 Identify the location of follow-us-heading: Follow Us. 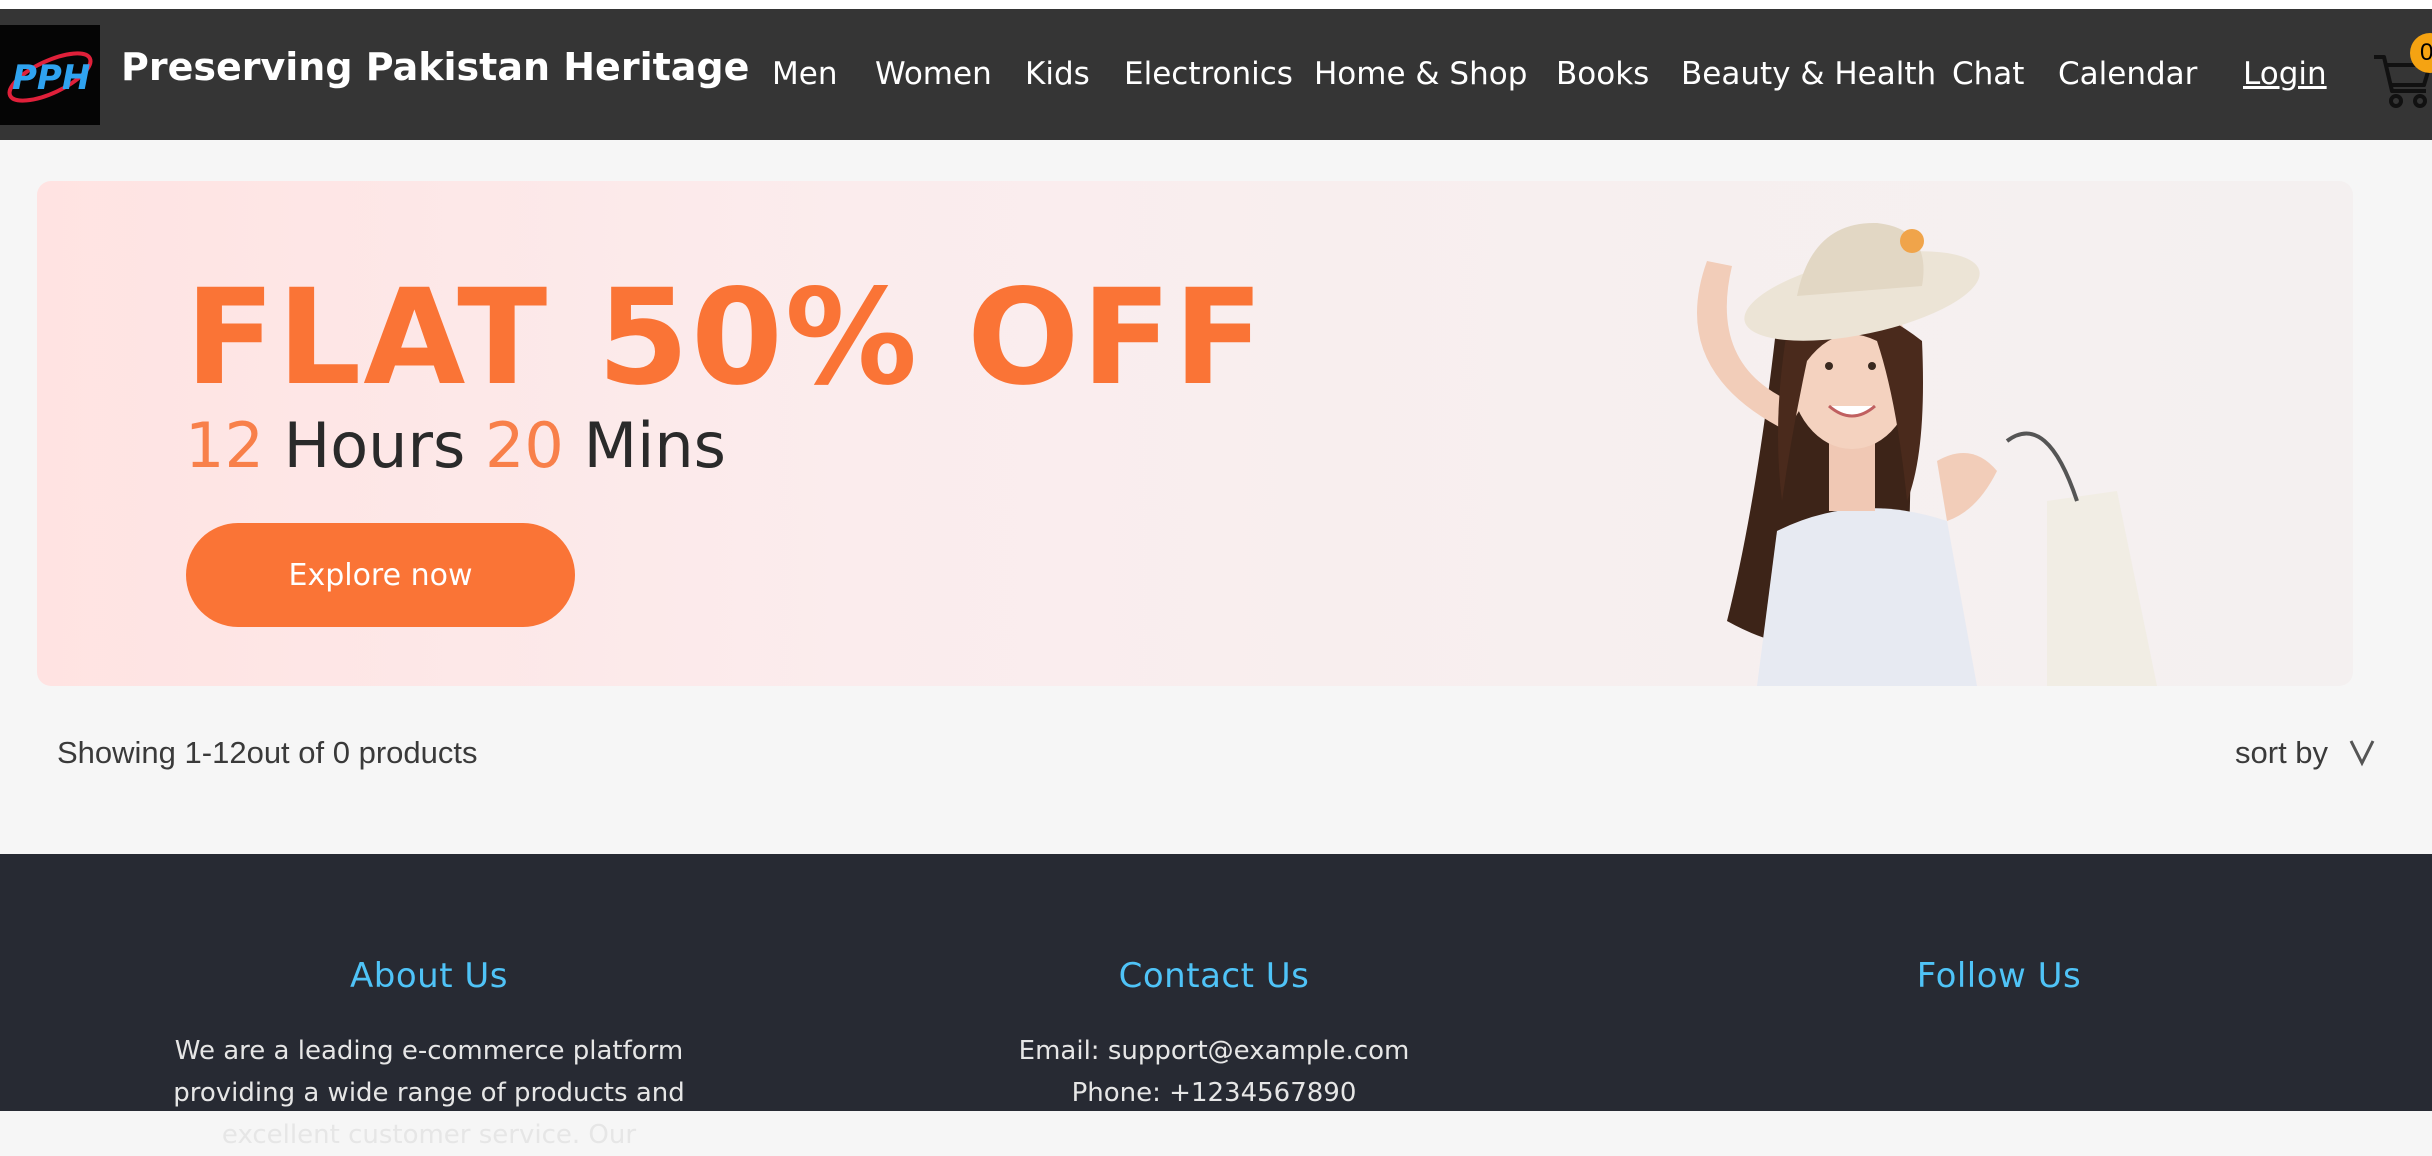
(1999, 976).